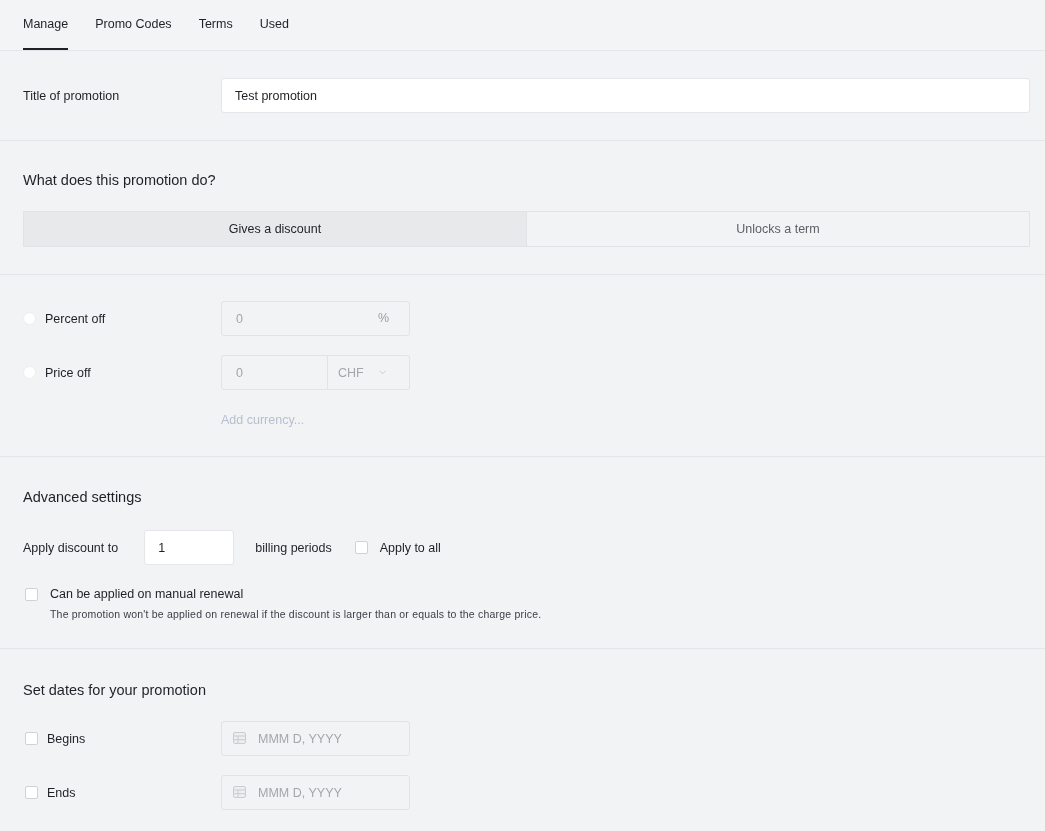  What do you see at coordinates (133, 25) in the screenshot?
I see `tab: Promo Codes` at bounding box center [133, 25].